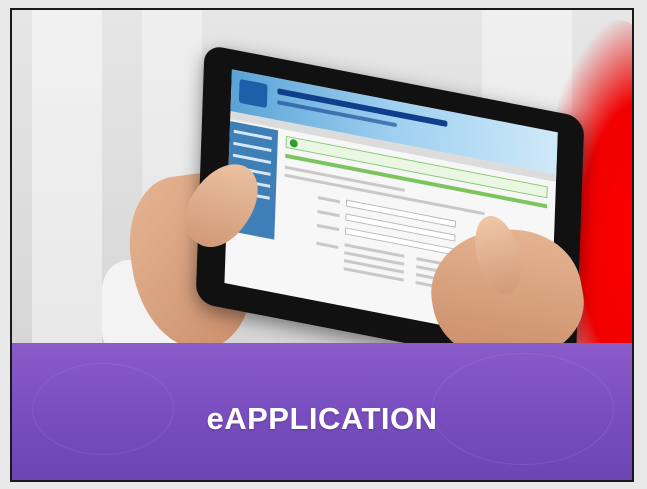 The width and height of the screenshot is (647, 489). What do you see at coordinates (67, 180) in the screenshot?
I see `background-stripe` at bounding box center [67, 180].